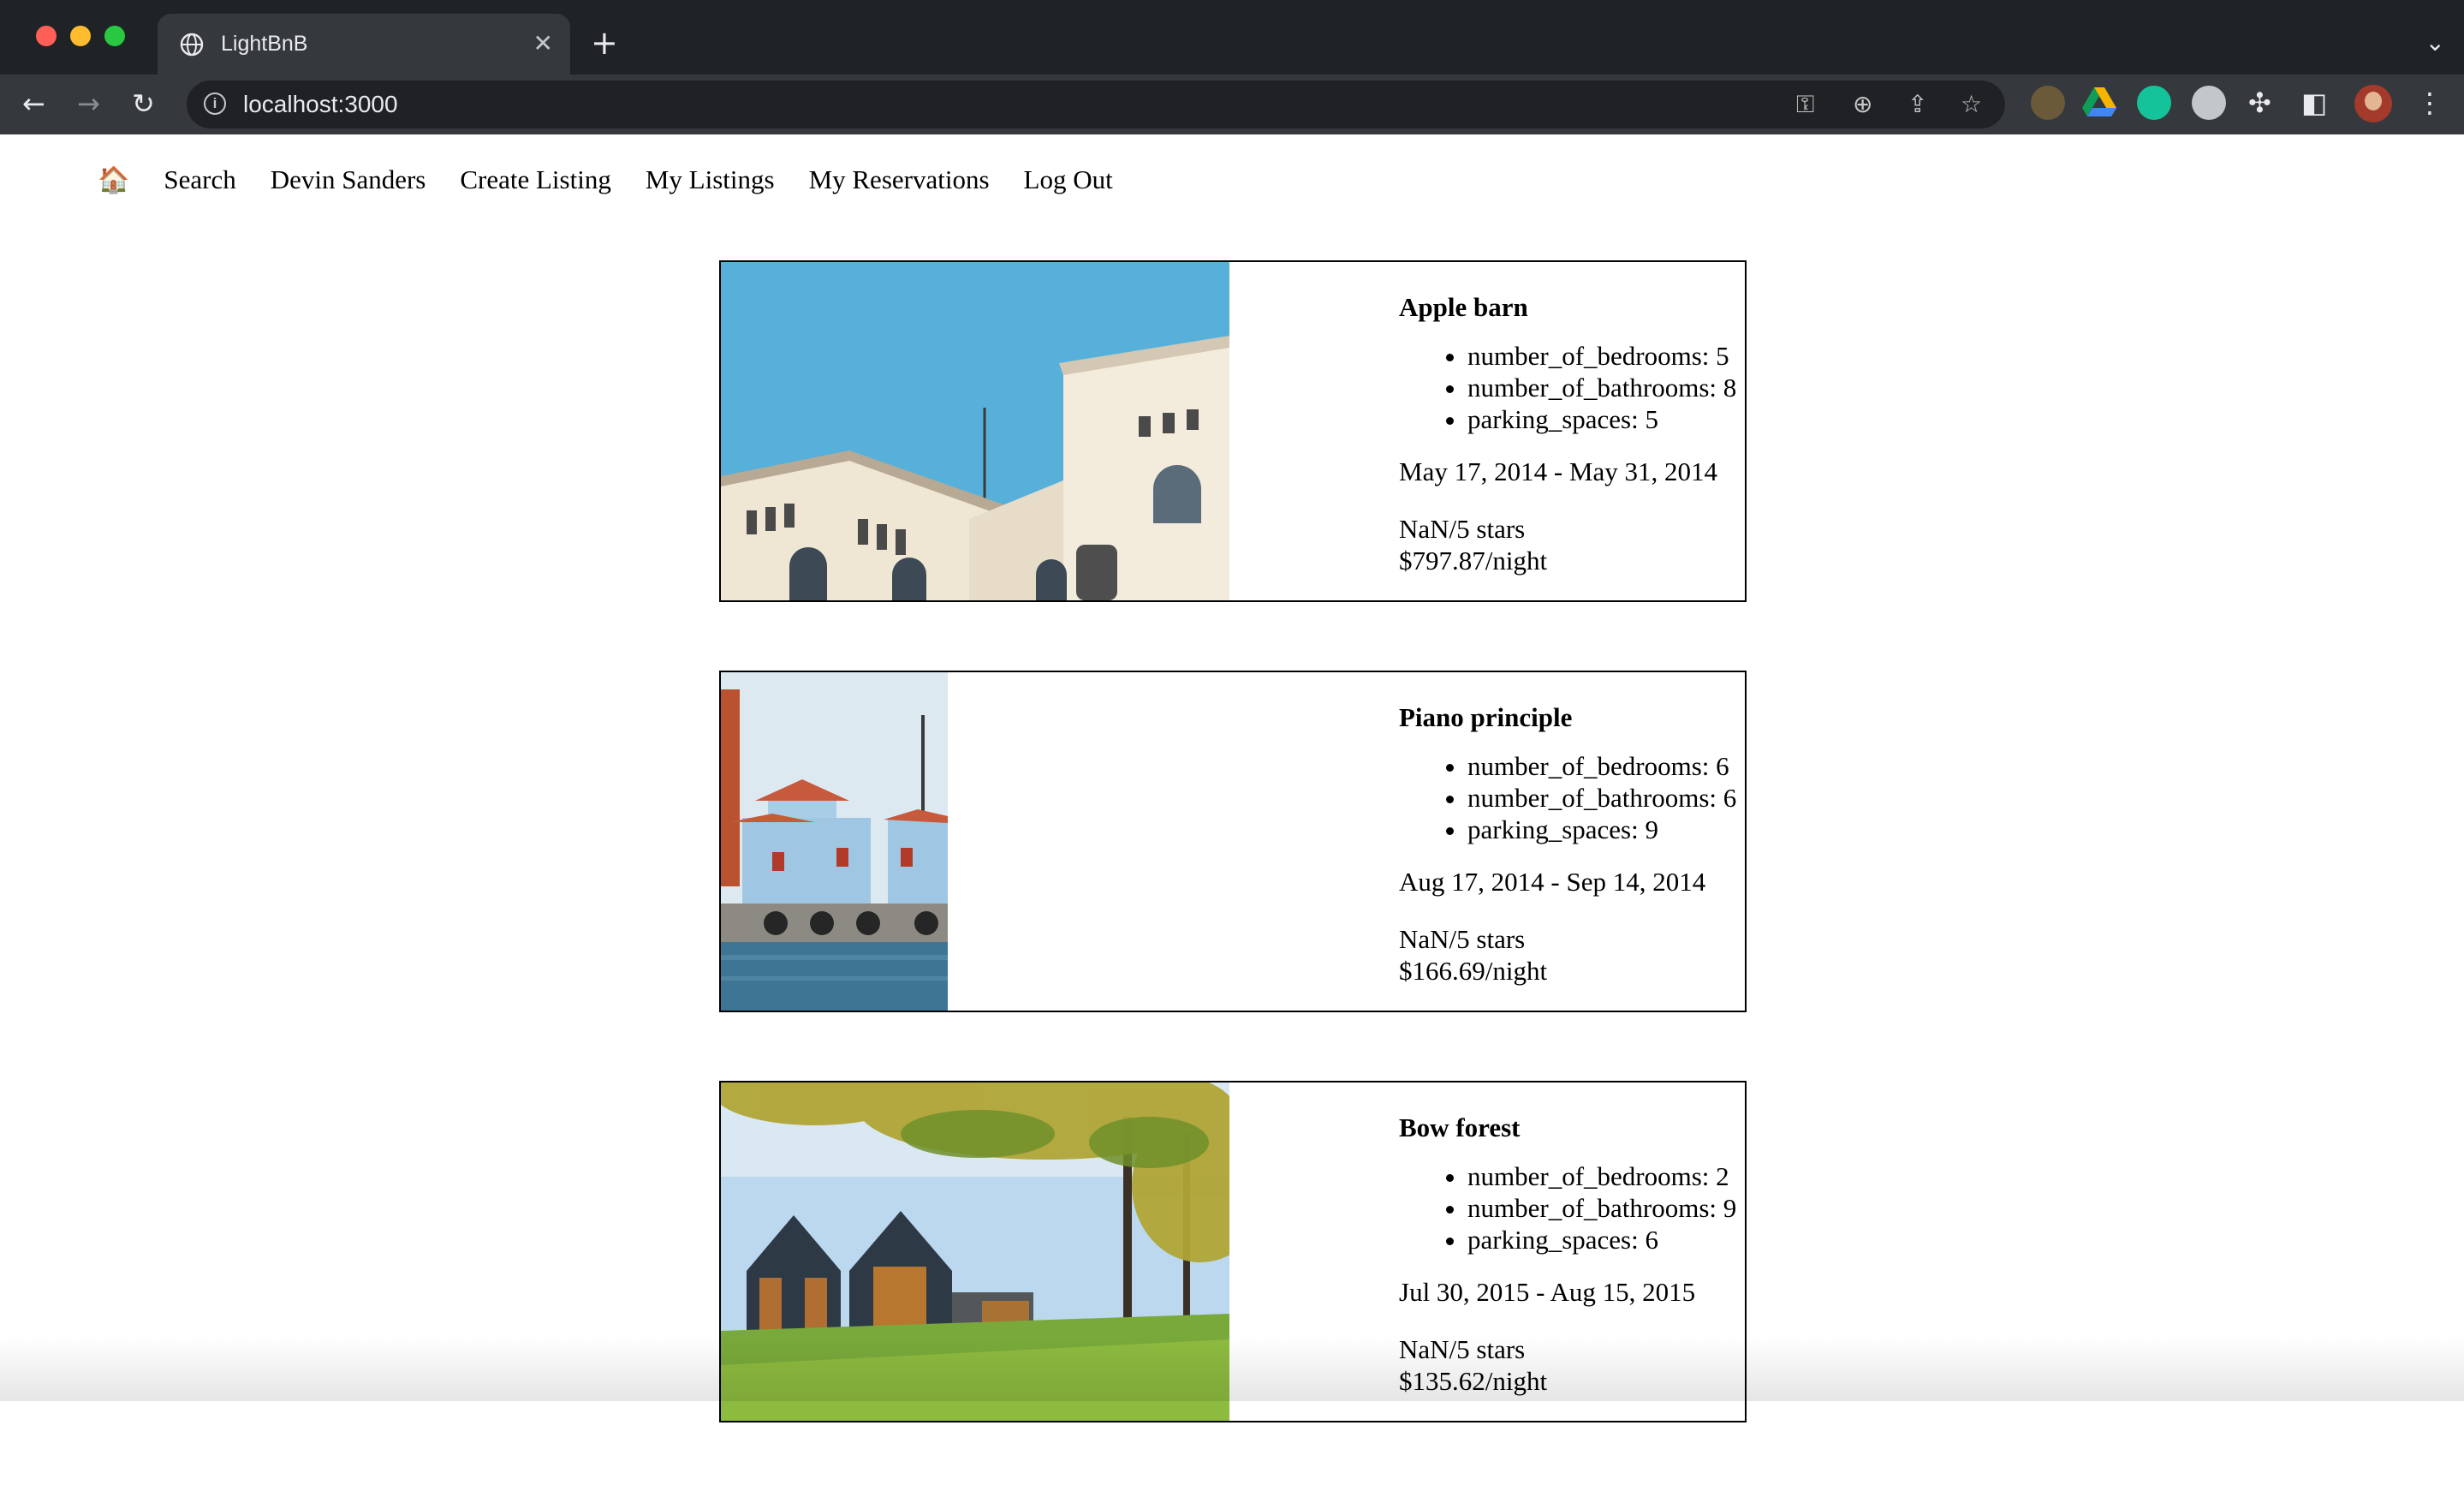  I want to click on reload-icon: ↻, so click(143, 103).